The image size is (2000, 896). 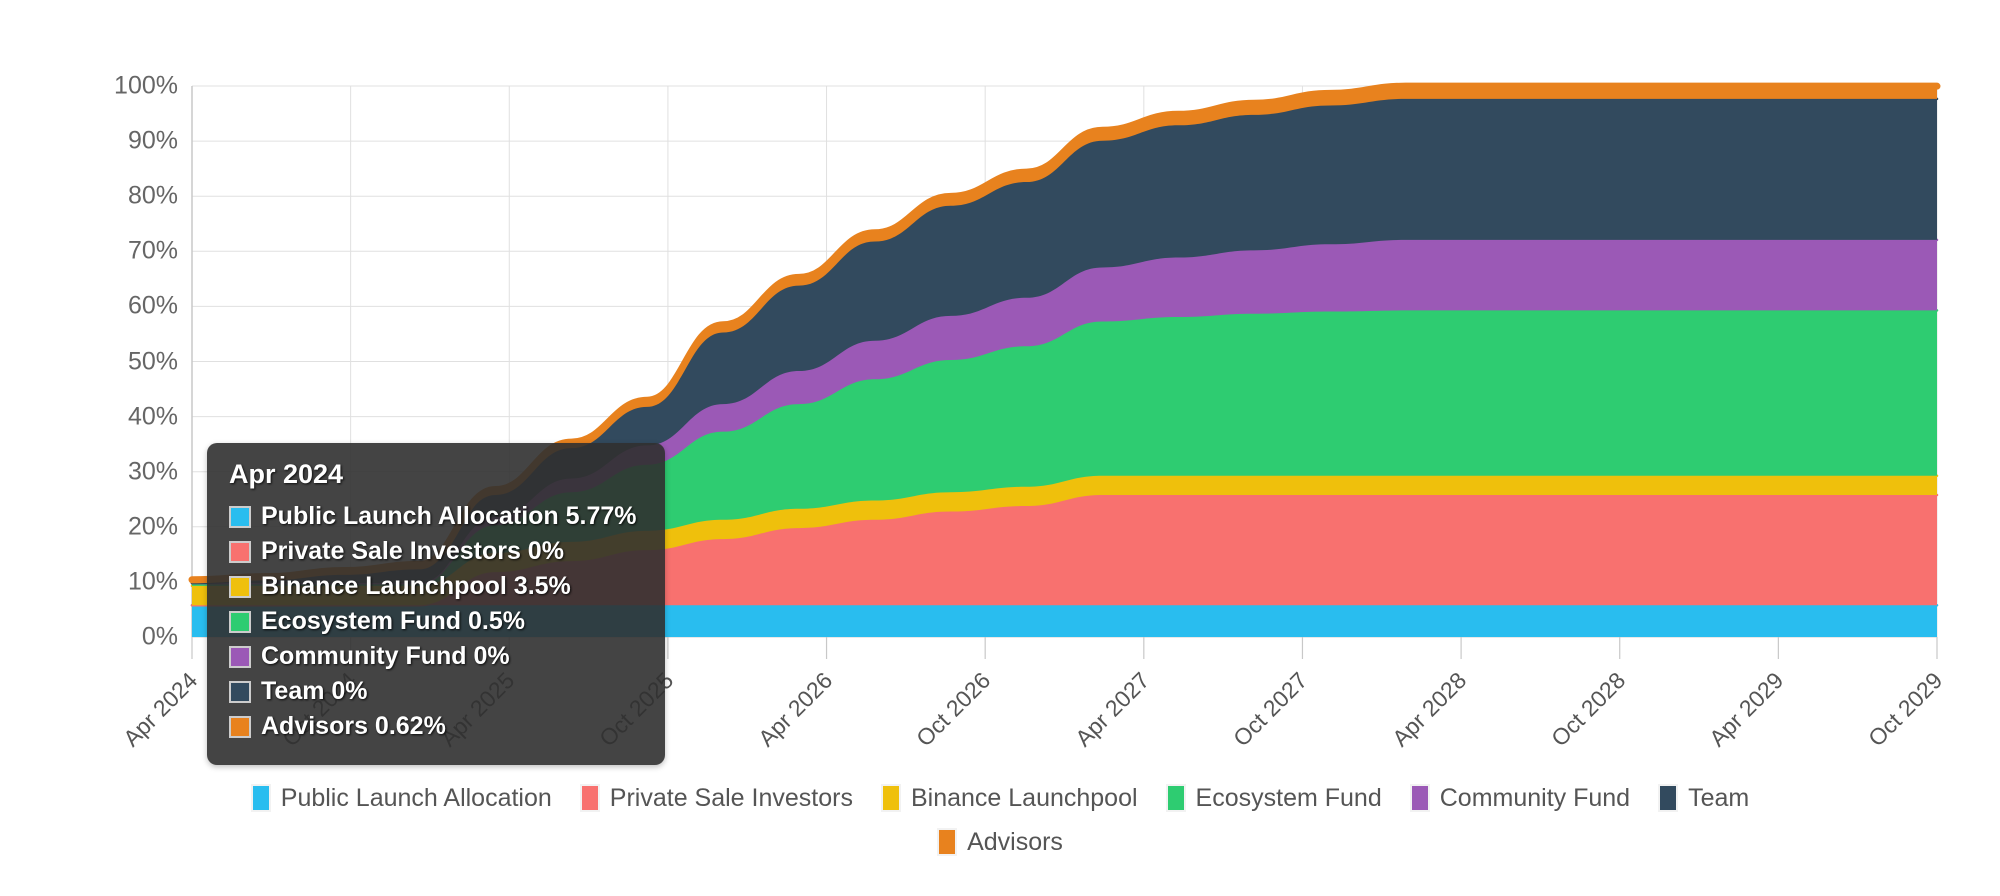 I want to click on legend-item-label: Team, so click(x=1719, y=797).